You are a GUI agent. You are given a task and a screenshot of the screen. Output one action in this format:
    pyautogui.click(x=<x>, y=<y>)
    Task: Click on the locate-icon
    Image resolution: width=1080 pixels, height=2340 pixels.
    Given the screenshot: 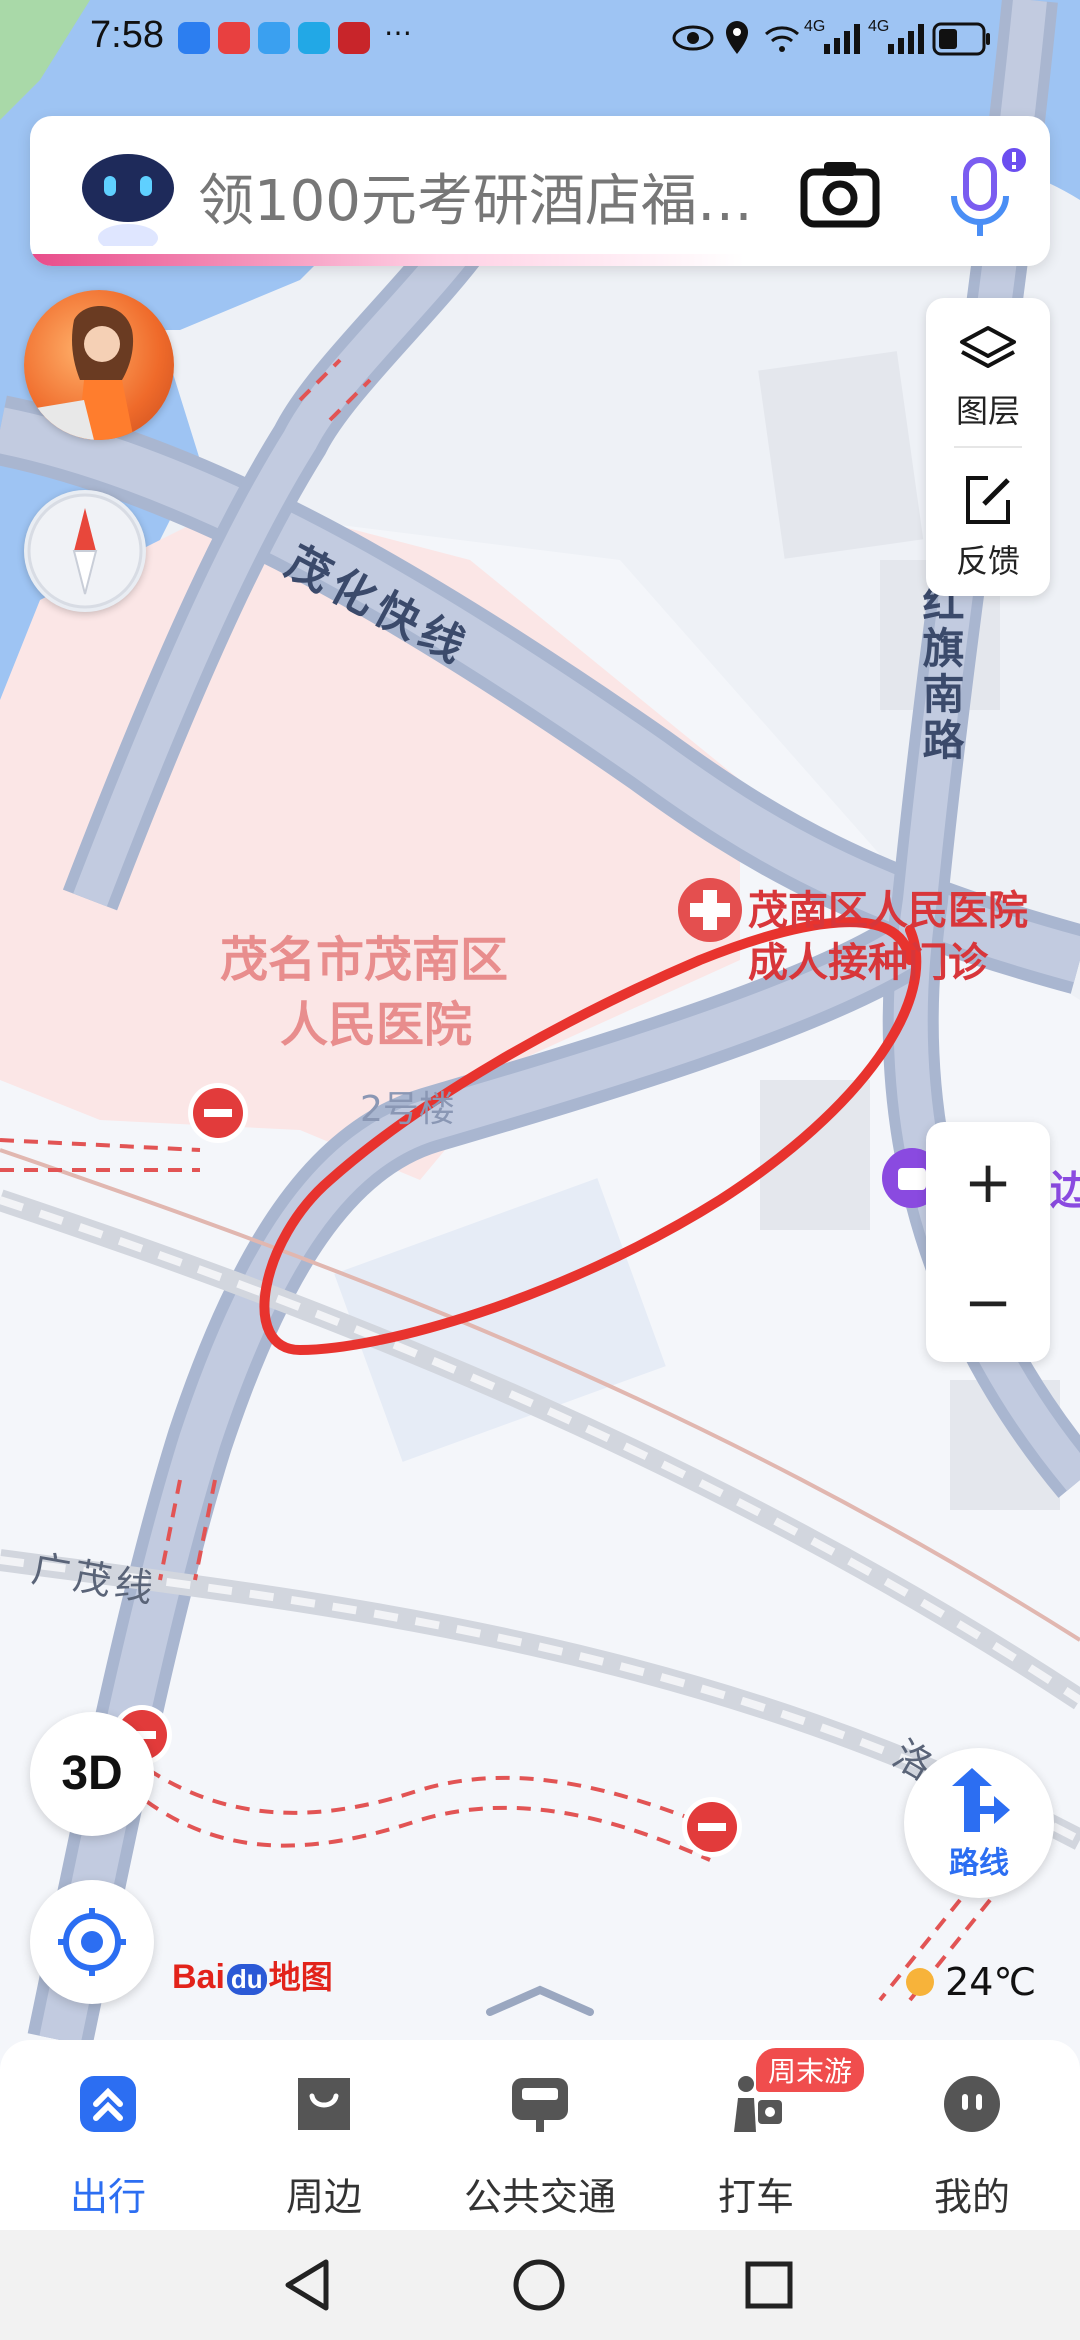 What is the action you would take?
    pyautogui.click(x=92, y=1942)
    